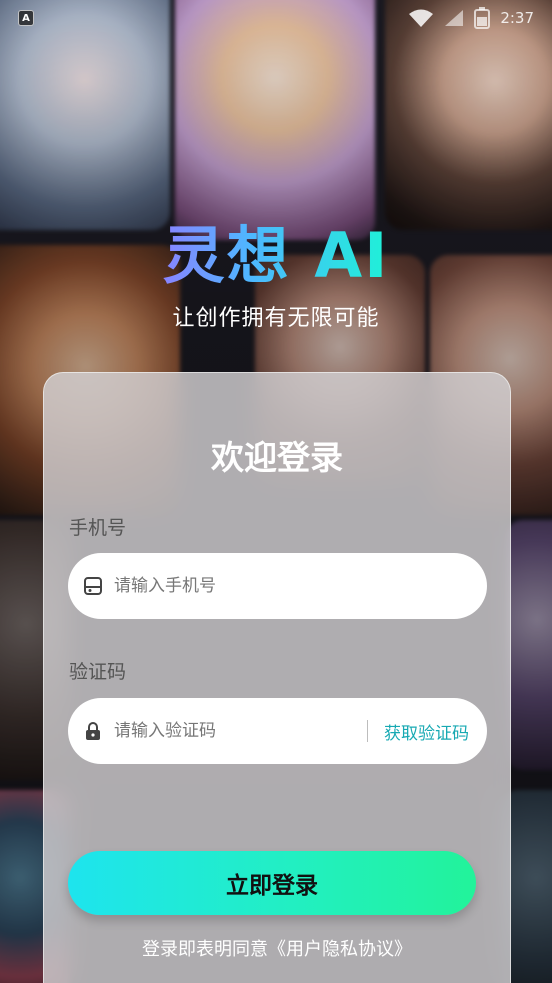 This screenshot has width=552, height=983. What do you see at coordinates (98, 672) in the screenshot?
I see `code-label: 验证码` at bounding box center [98, 672].